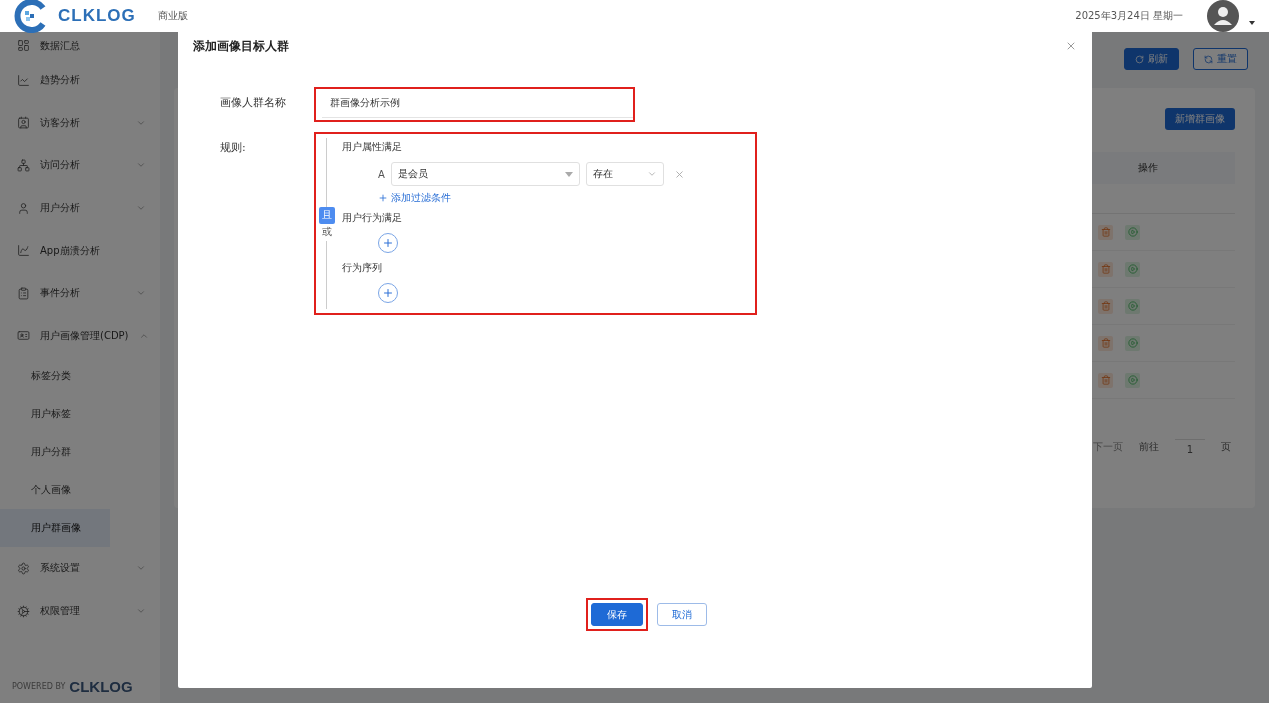  I want to click on sidebar-item: 事件分析, so click(80, 293).